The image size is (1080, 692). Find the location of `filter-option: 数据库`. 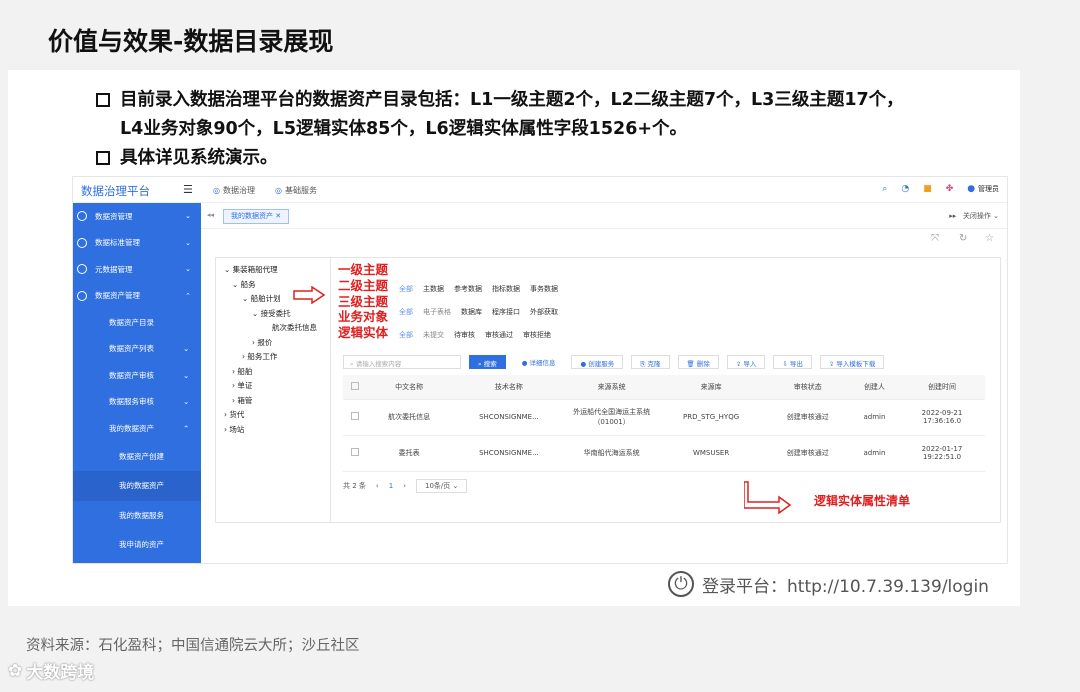

filter-option: 数据库 is located at coordinates (471, 312).